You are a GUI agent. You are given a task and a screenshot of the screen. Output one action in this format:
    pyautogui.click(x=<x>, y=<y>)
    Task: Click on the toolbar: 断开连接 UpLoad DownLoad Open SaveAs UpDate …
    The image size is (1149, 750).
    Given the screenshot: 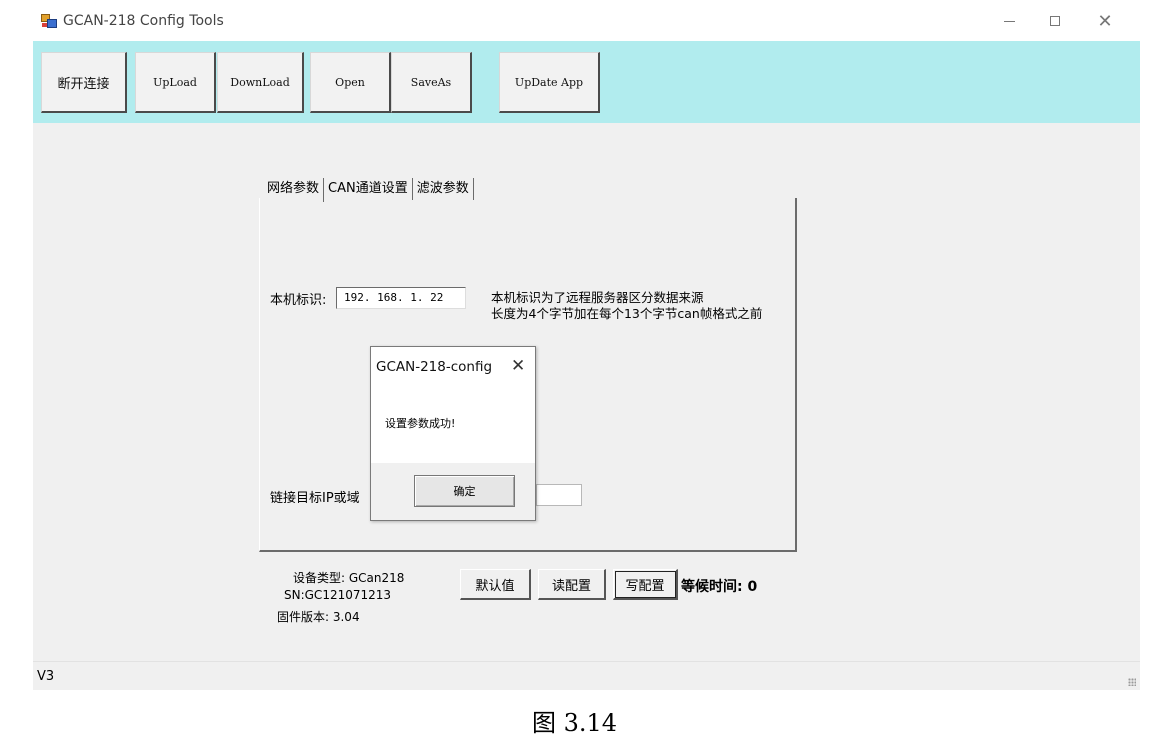 What is the action you would take?
    pyautogui.click(x=586, y=82)
    